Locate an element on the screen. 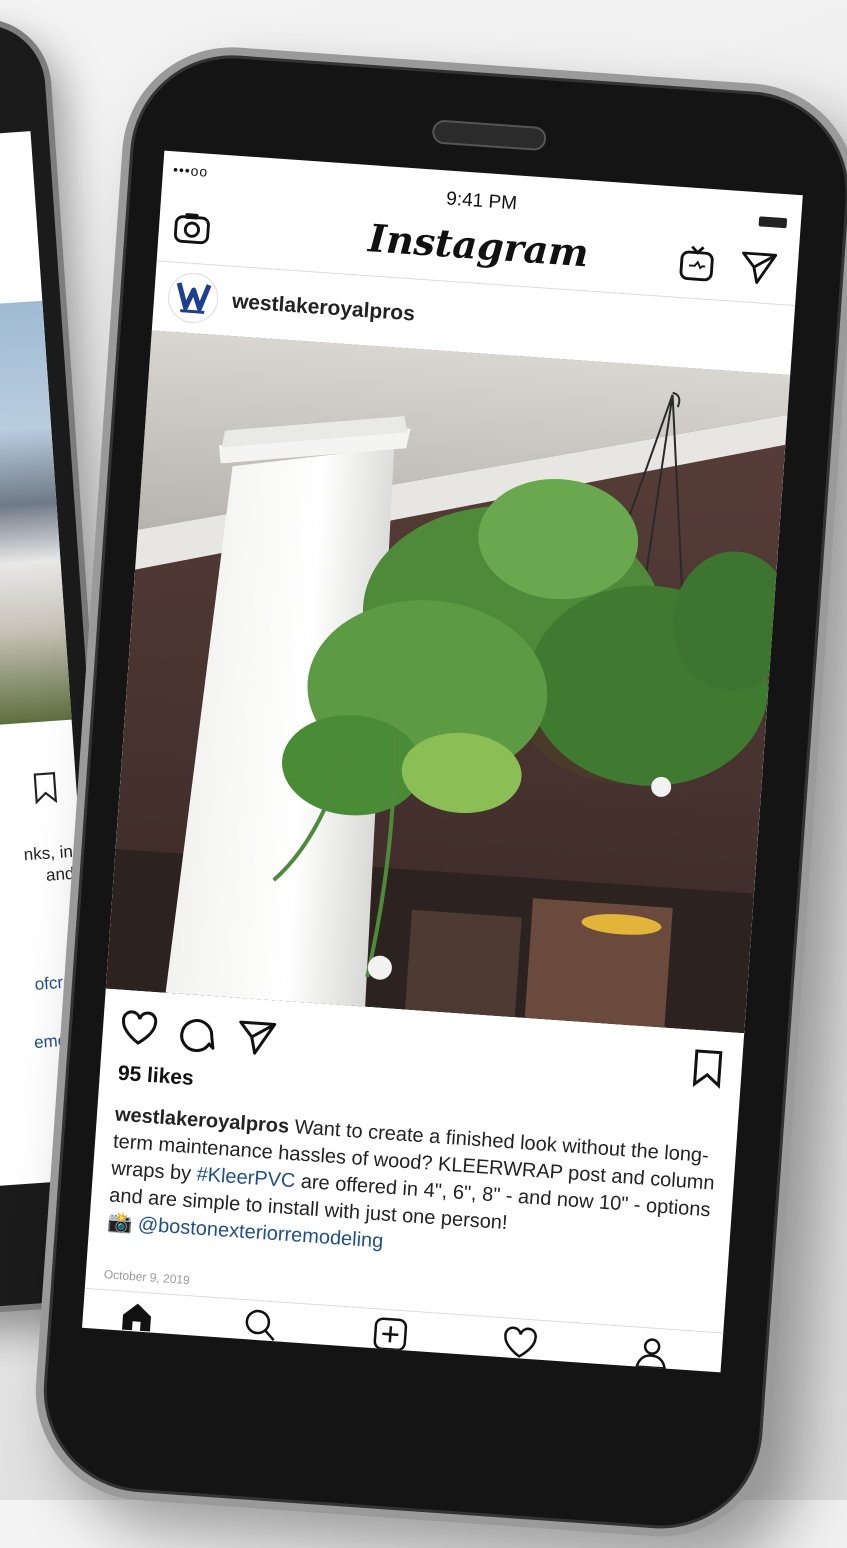  home-icon is located at coordinates (137, 1316).